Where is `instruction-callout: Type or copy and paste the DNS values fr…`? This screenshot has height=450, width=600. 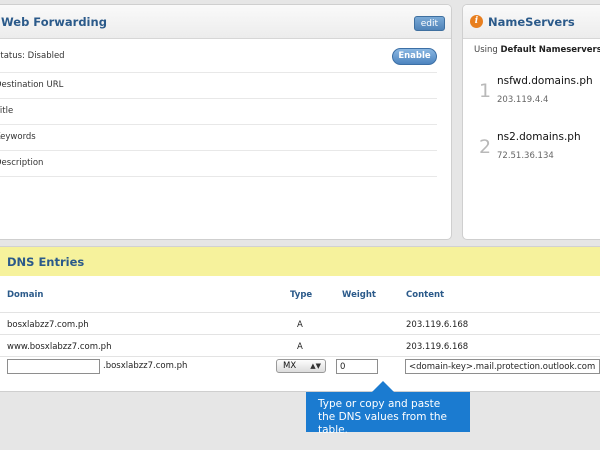
instruction-callout: Type or copy and paste the DNS values fr… is located at coordinates (388, 414).